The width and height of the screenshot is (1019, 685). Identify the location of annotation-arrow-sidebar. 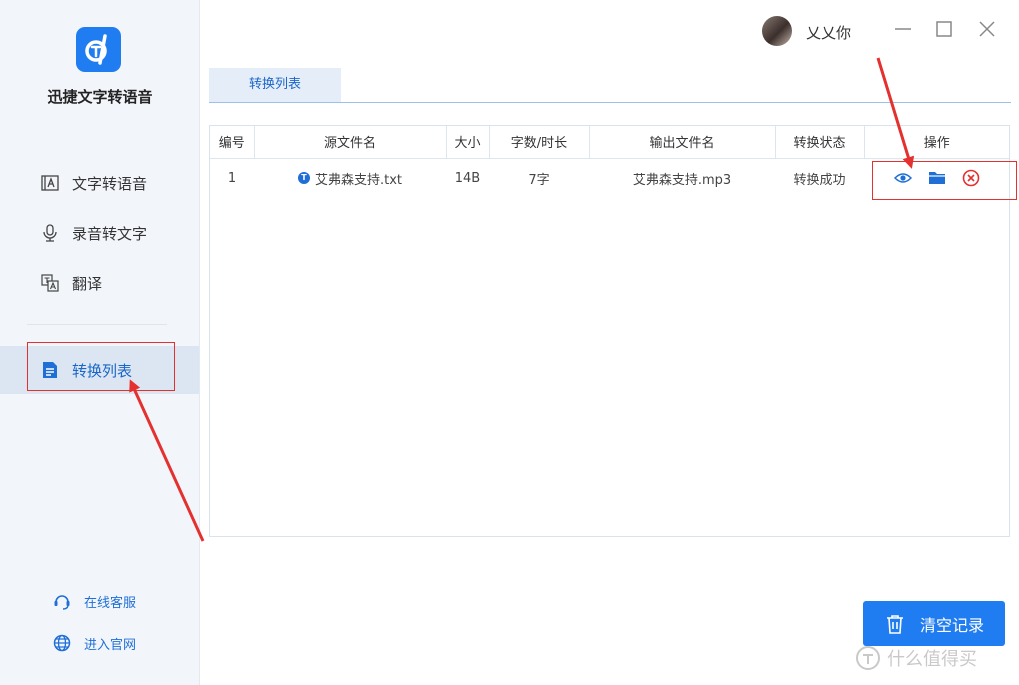
(167, 460).